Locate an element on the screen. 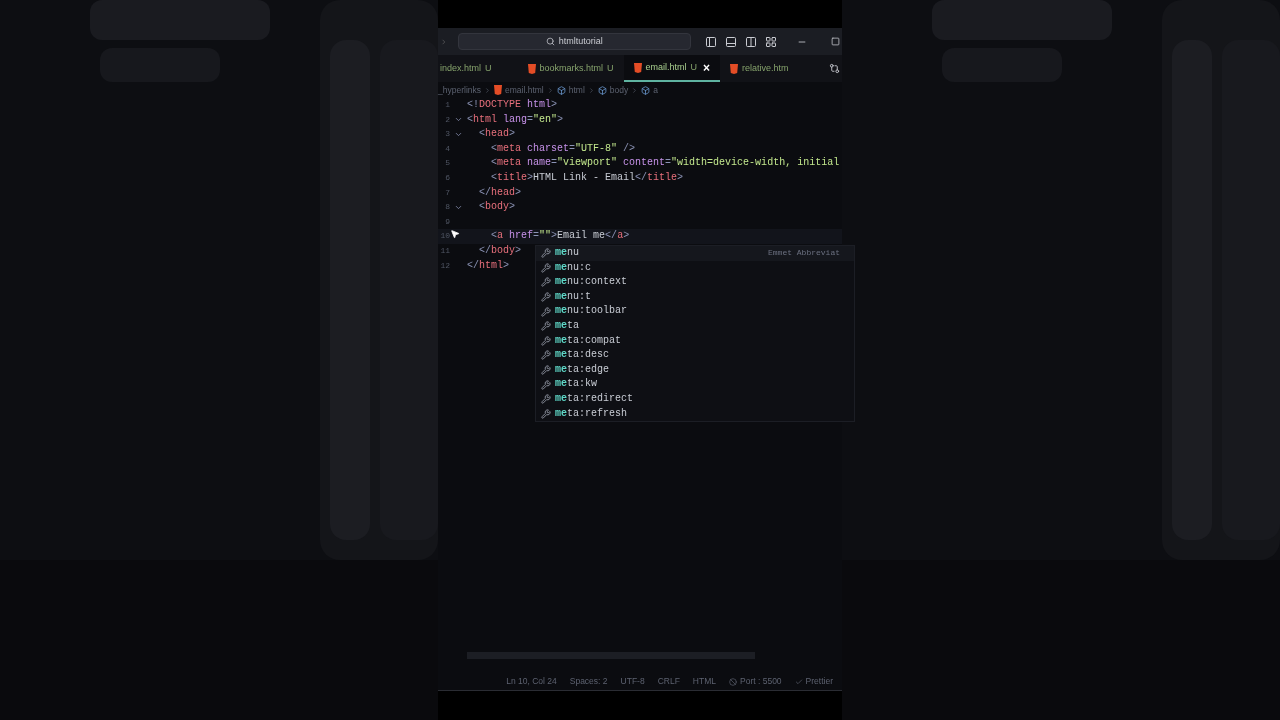 Image resolution: width=1280 pixels, height=720 pixels. suggestion-item: meta:edge is located at coordinates (695, 370).